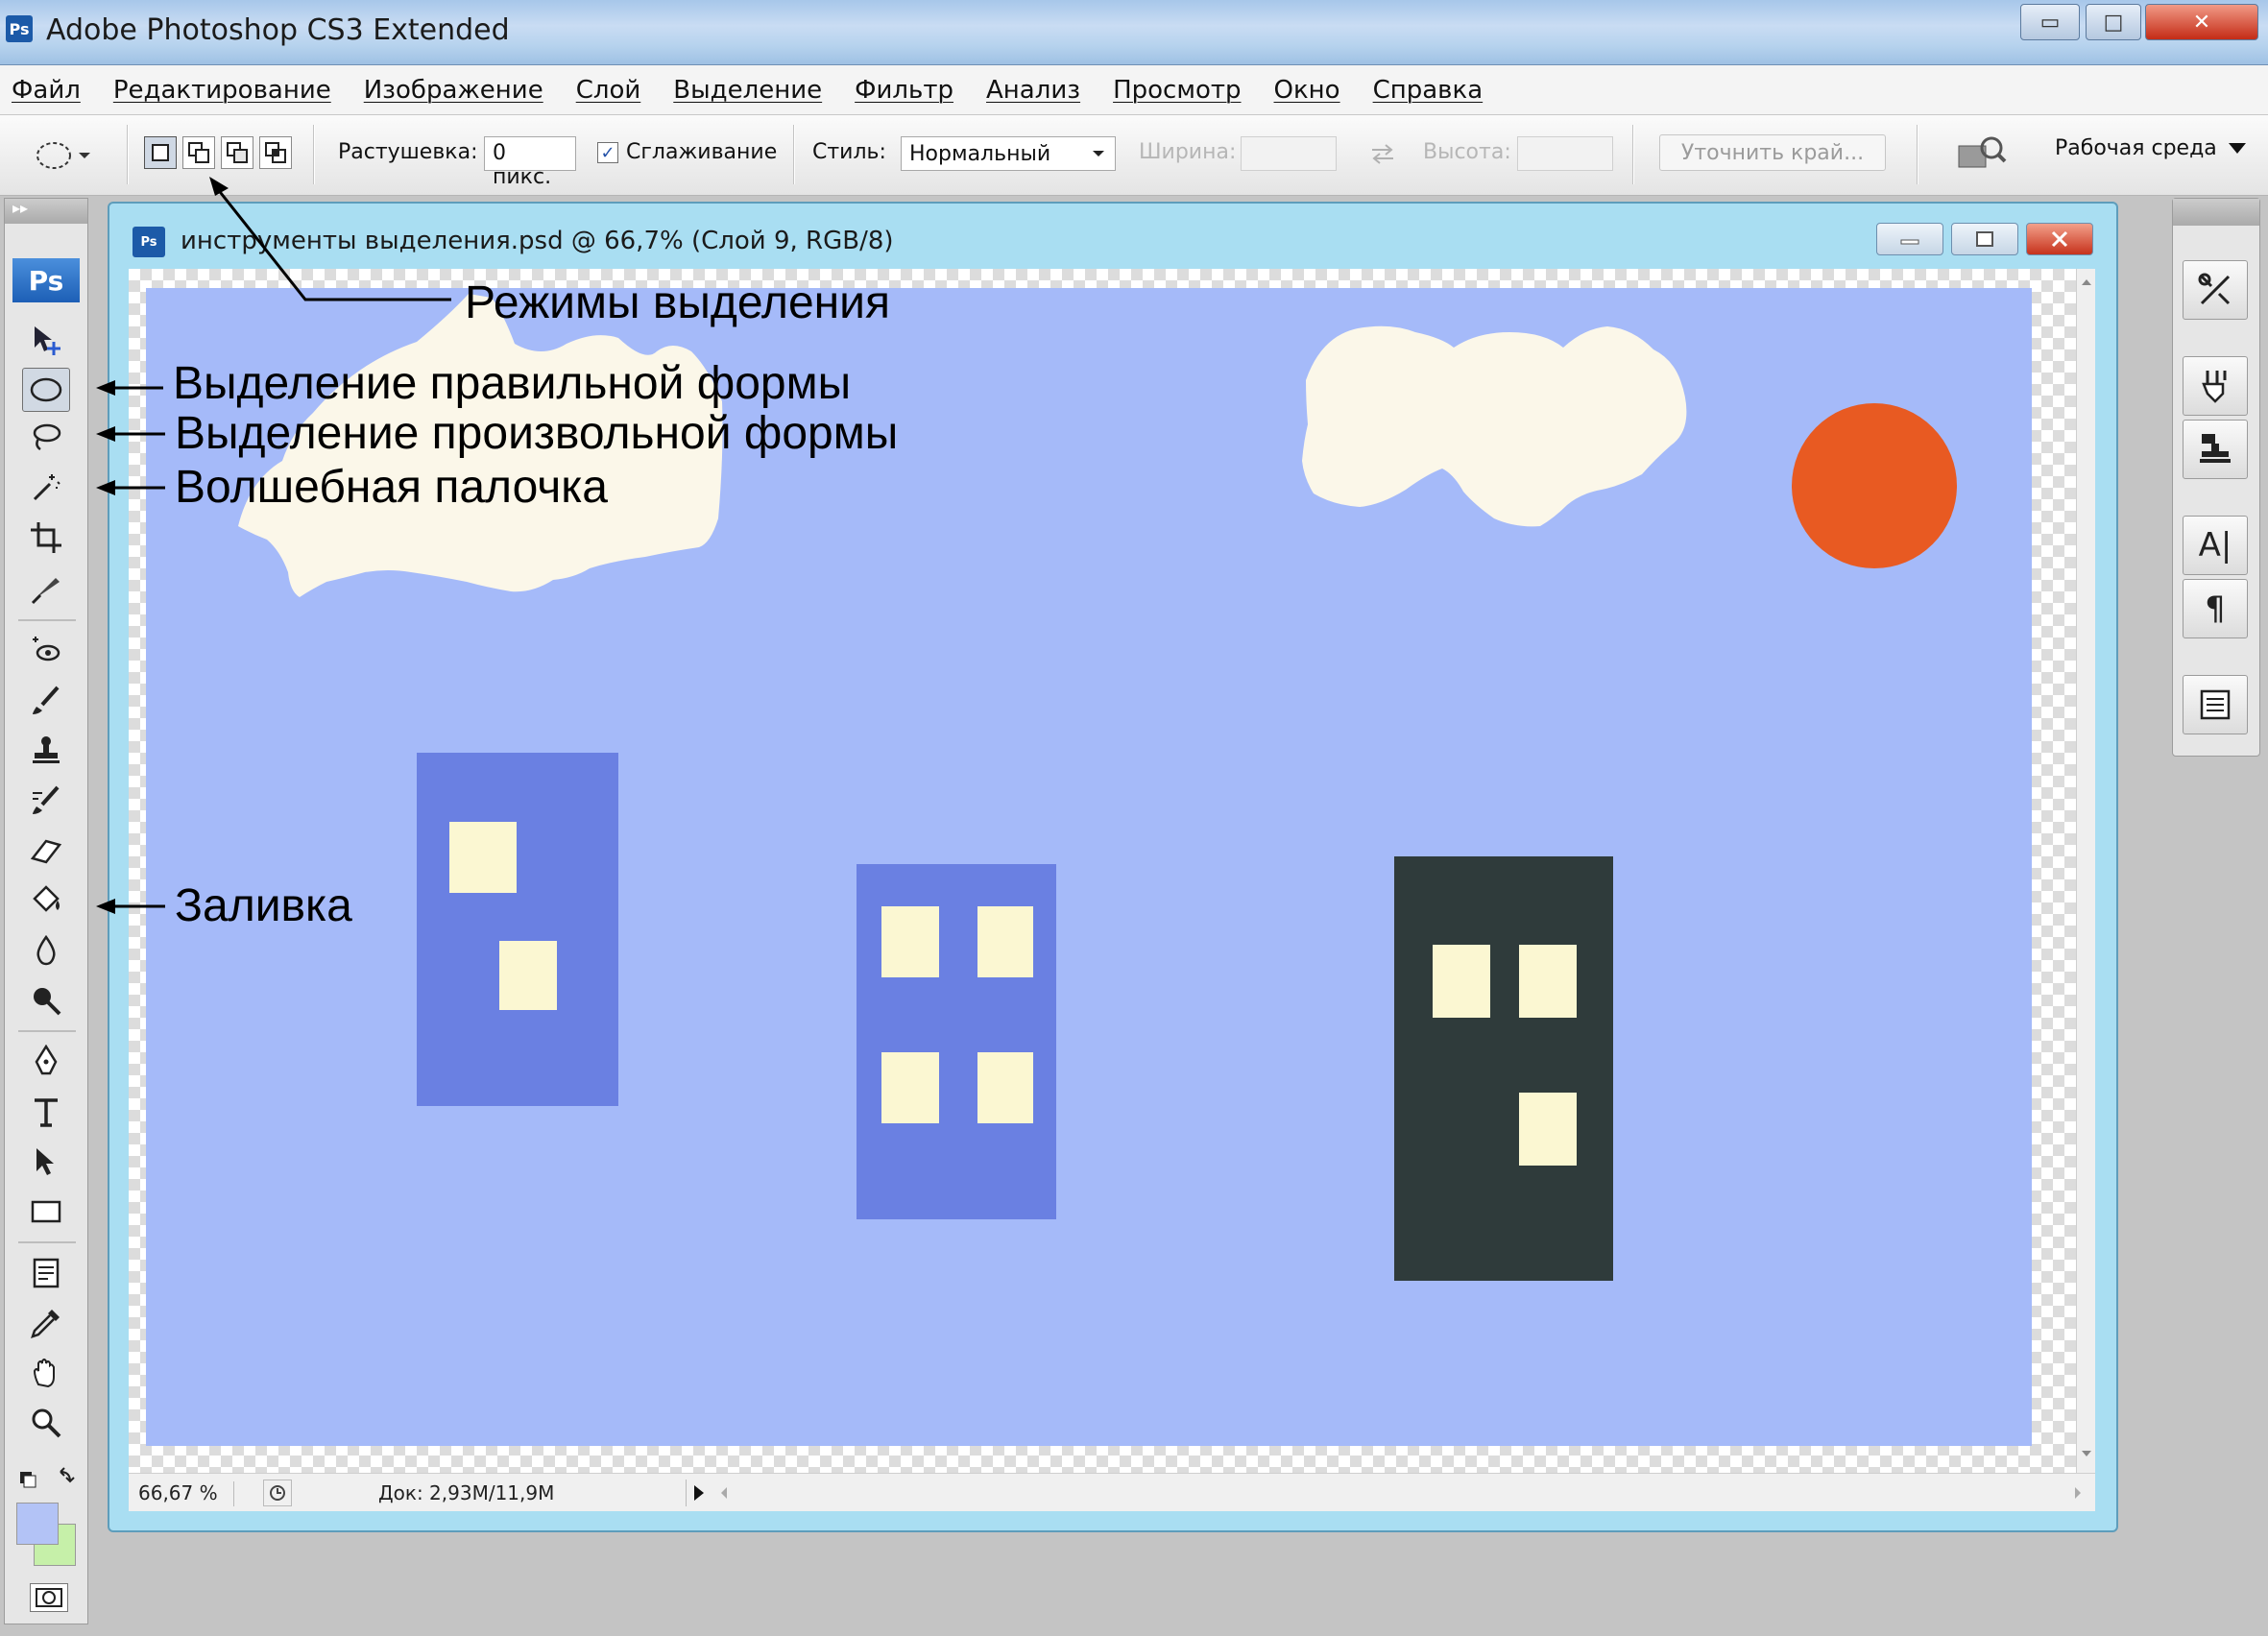 This screenshot has height=1636, width=2268. I want to click on clone-stamp-tool, so click(46, 751).